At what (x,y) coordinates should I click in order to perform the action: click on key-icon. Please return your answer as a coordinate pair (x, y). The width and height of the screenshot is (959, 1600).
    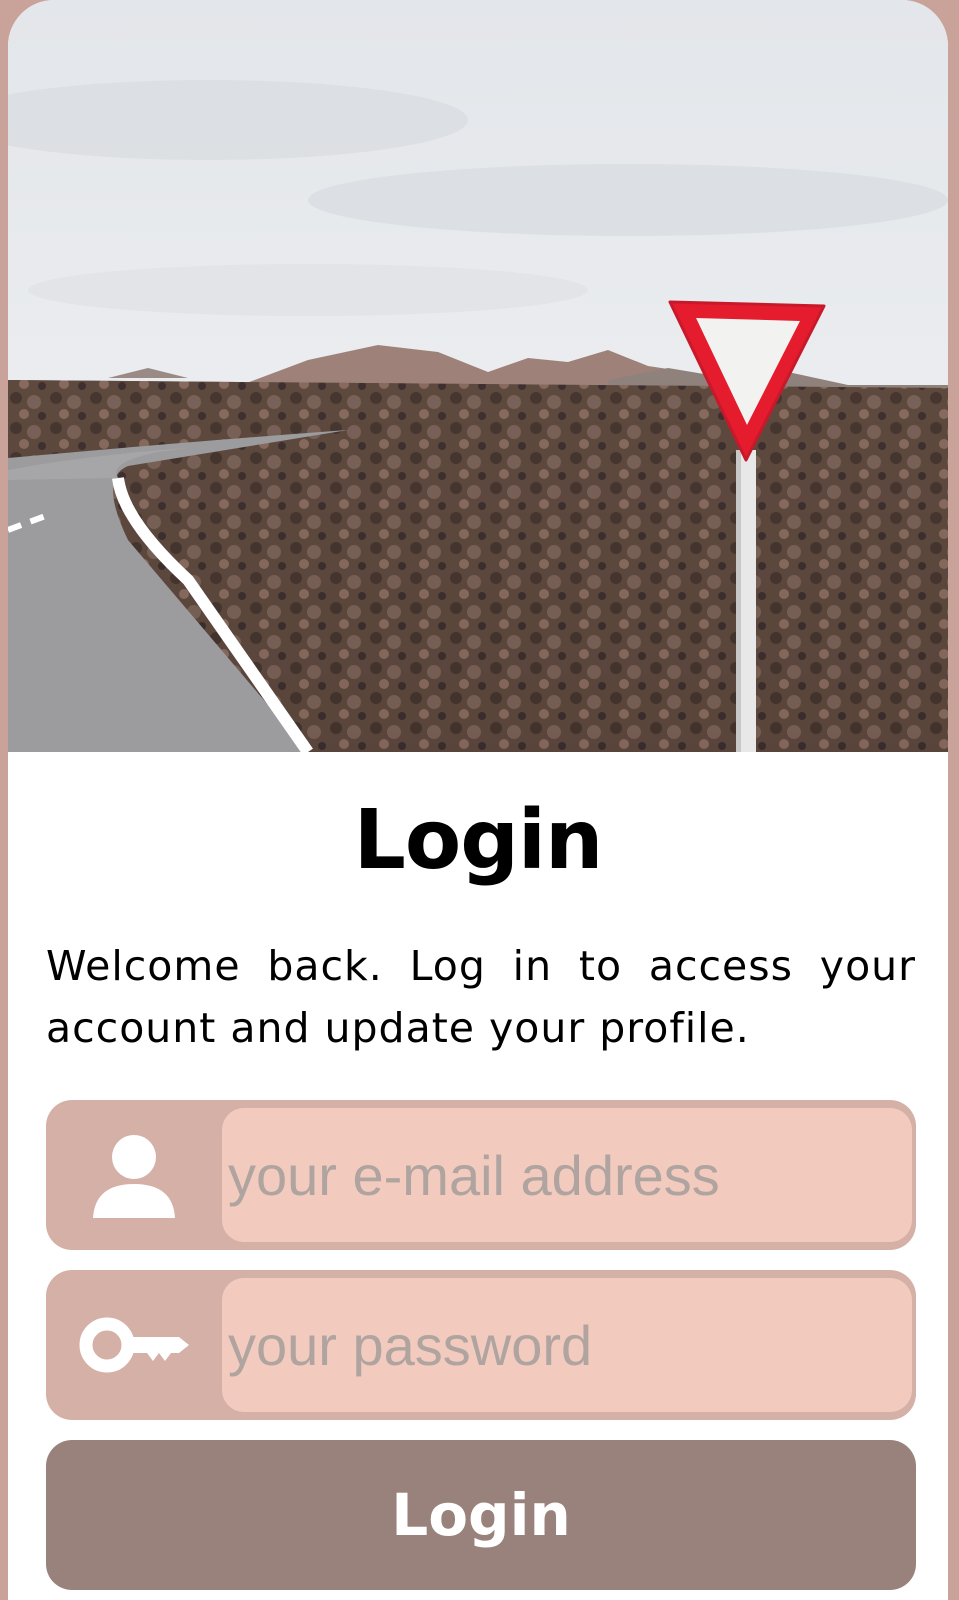
    Looking at the image, I should click on (134, 1345).